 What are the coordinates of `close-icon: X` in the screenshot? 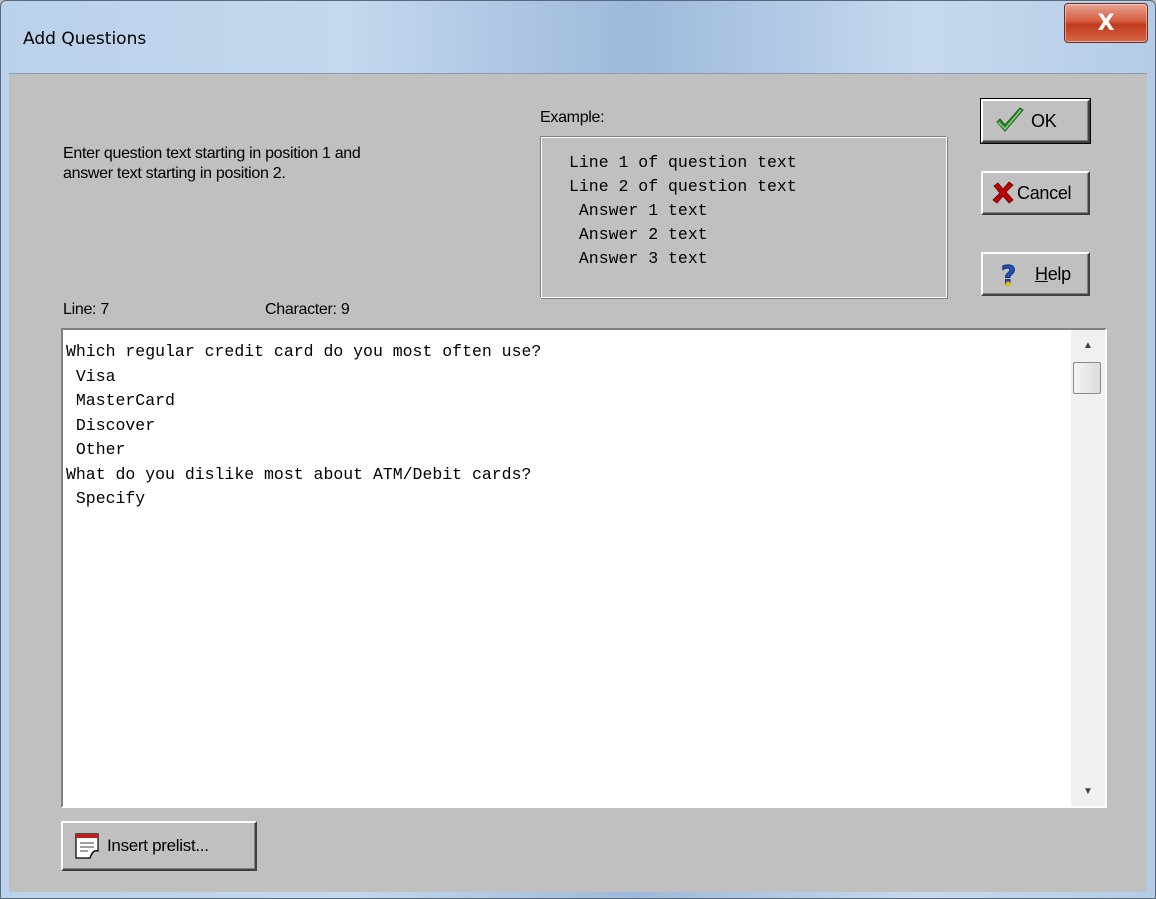 It's located at (1106, 23).